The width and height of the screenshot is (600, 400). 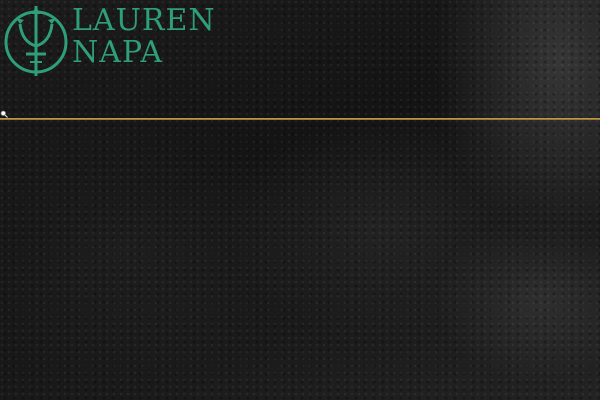 I want to click on logo-text-line2: NAPA, so click(x=118, y=52).